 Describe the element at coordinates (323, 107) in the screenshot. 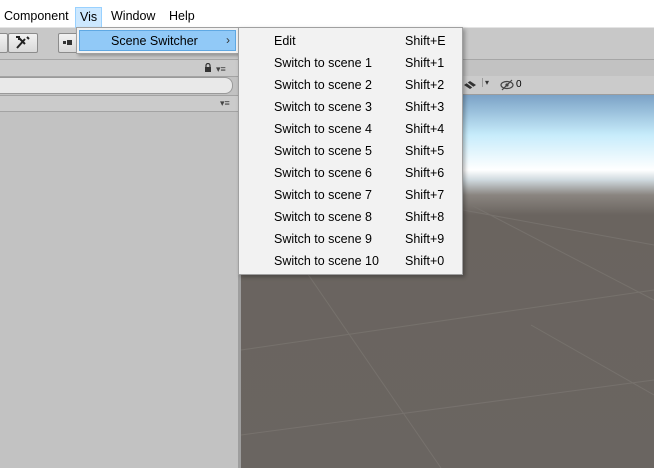

I see `menu-item-label: Switch to scene 3` at that location.